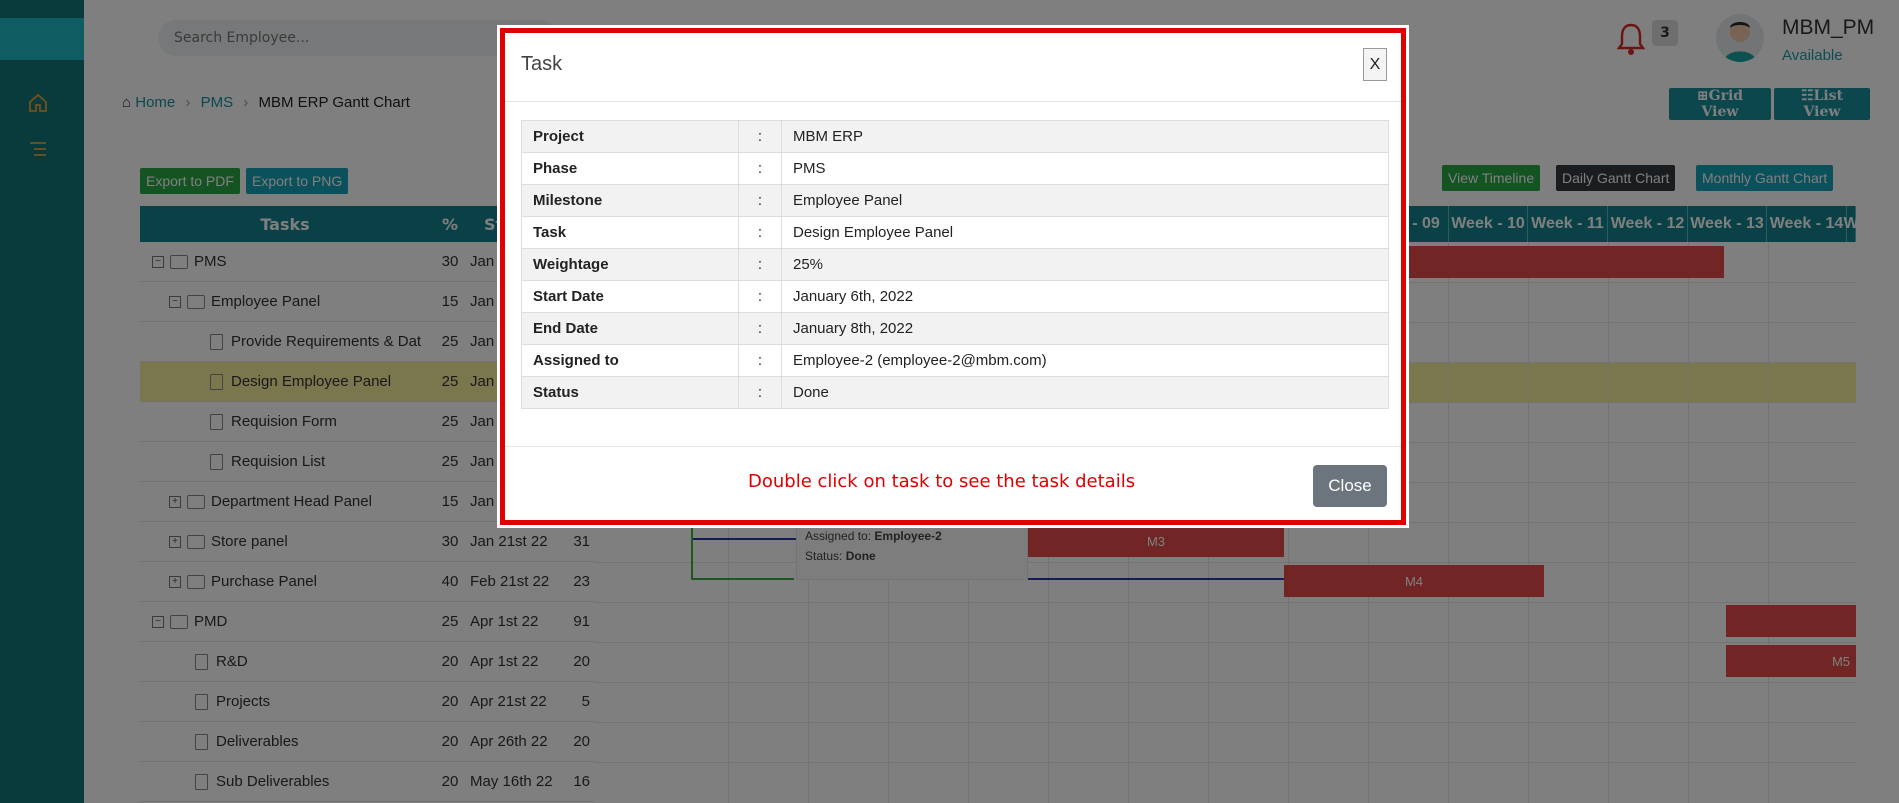 Image resolution: width=1899 pixels, height=803 pixels. I want to click on modal-header: Task X, so click(953, 67).